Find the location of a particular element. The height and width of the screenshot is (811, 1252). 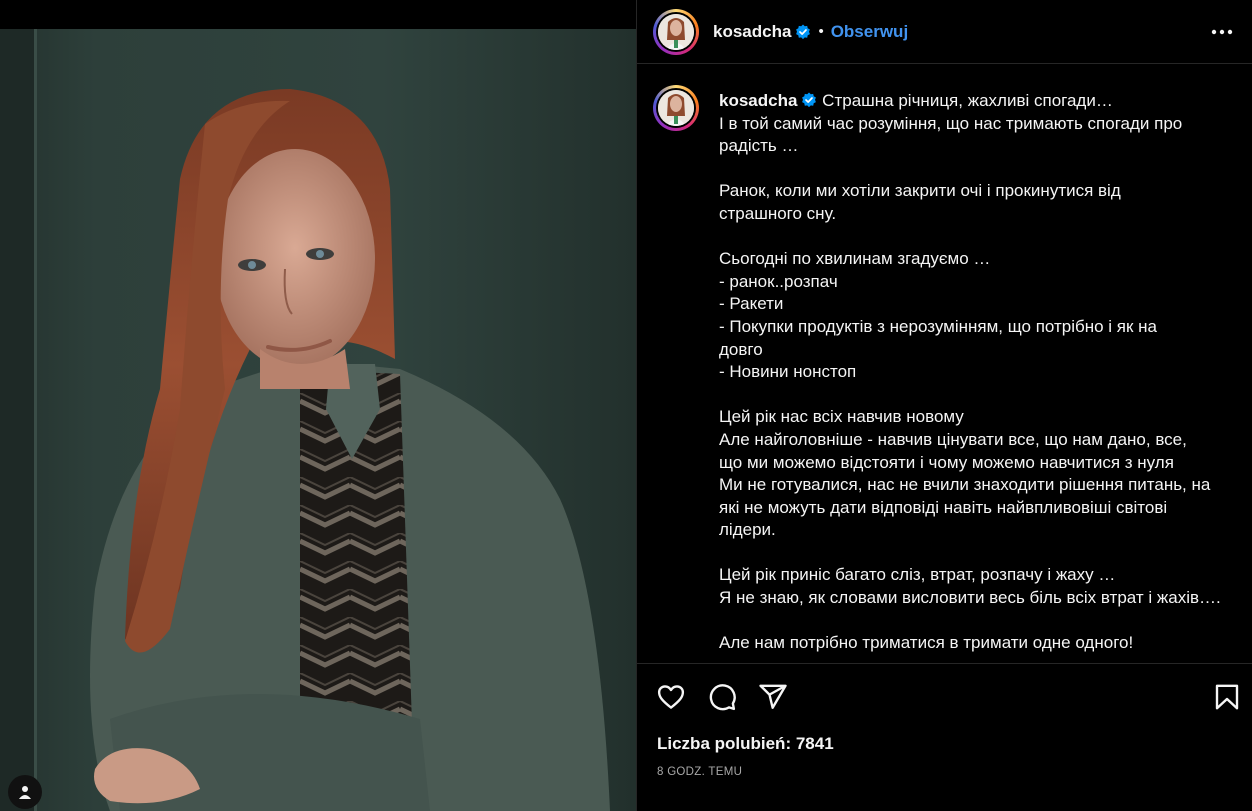

paper-plane-icon is located at coordinates (773, 697).